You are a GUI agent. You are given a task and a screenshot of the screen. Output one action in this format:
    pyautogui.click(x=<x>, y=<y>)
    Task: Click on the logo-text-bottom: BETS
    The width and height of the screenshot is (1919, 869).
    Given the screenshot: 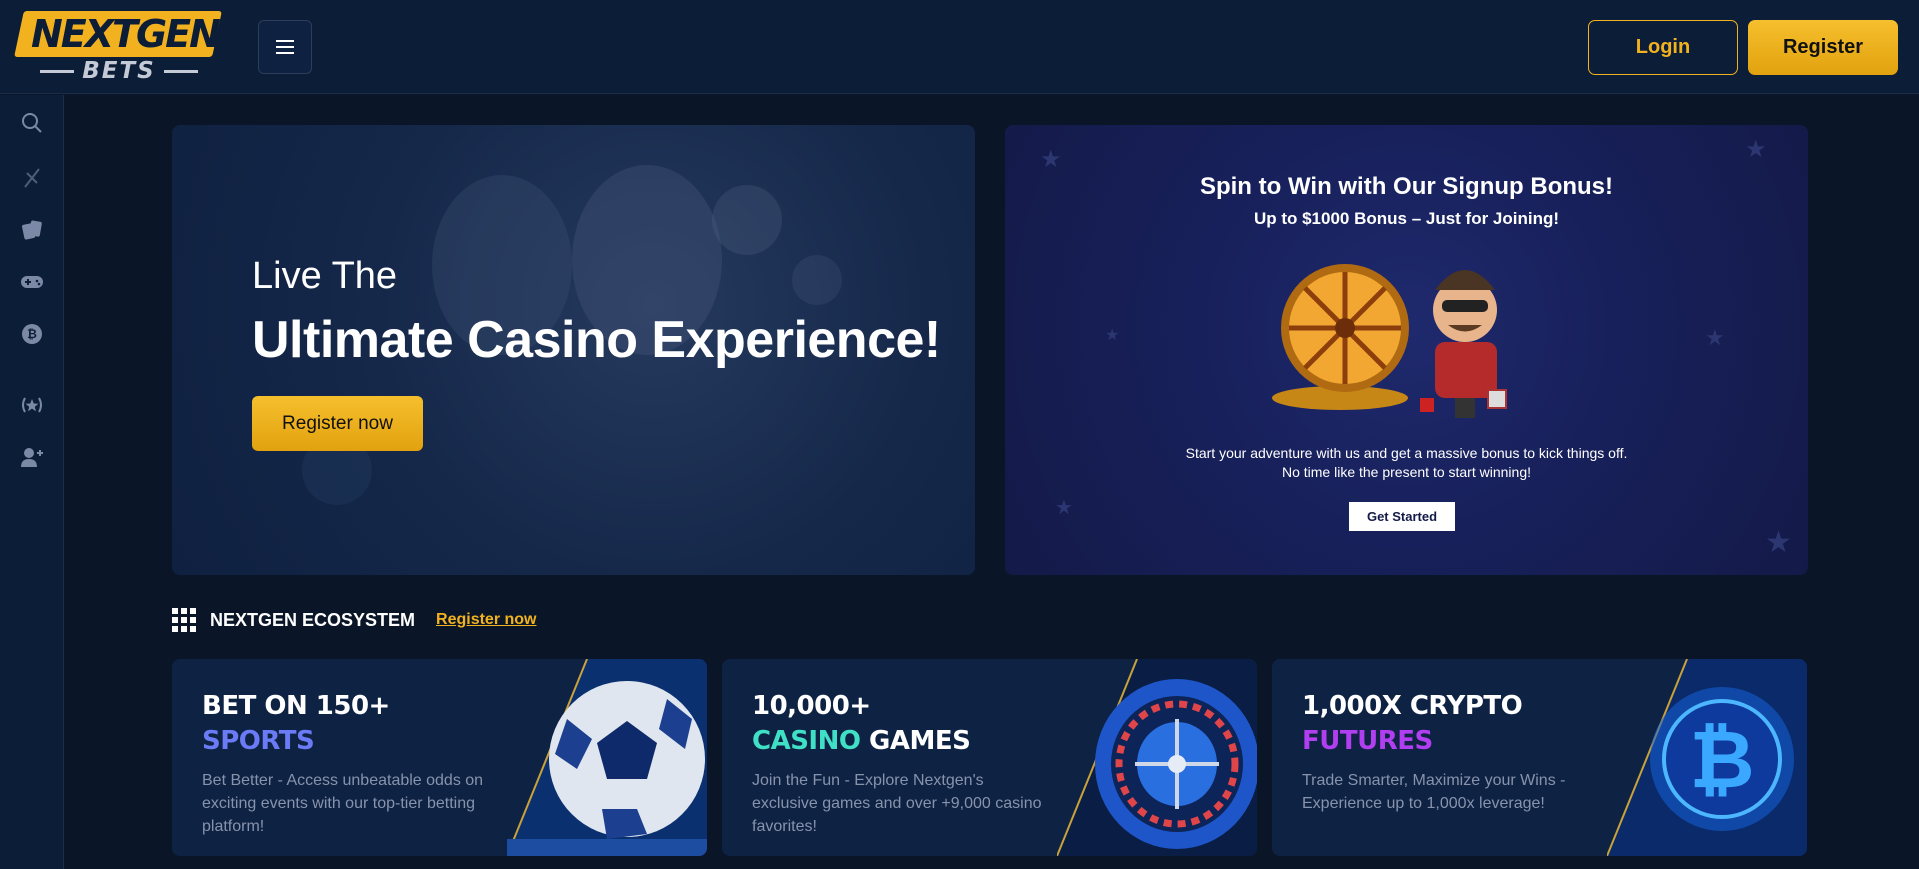 What is the action you would take?
    pyautogui.click(x=119, y=71)
    